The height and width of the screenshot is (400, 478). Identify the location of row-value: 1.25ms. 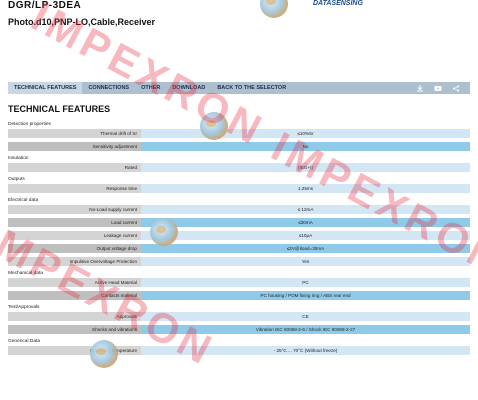
(305, 188).